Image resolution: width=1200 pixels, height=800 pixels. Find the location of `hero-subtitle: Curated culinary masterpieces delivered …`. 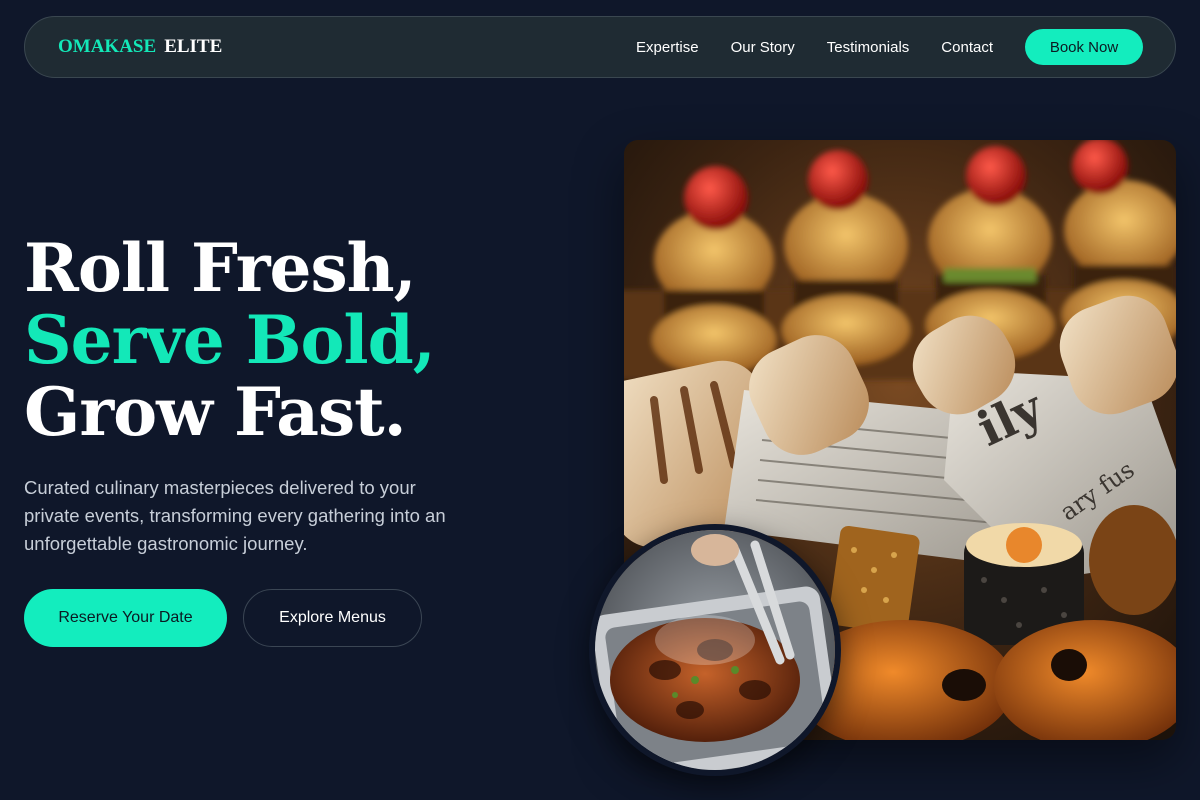

hero-subtitle: Curated culinary masterpieces delivered … is located at coordinates (235, 515).